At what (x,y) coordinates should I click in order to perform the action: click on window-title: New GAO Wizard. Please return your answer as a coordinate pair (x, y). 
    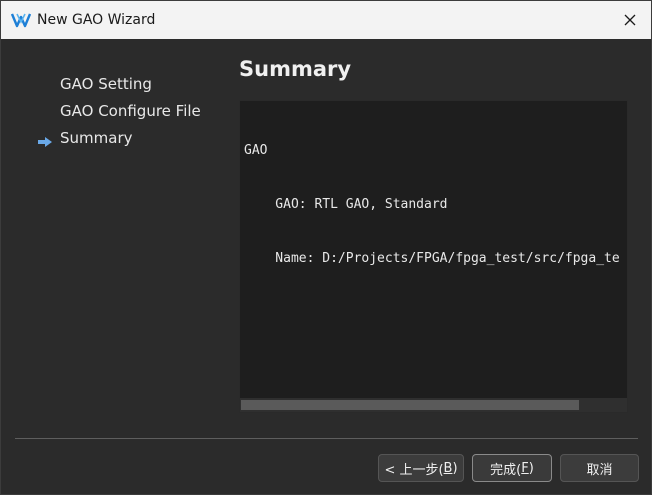
    Looking at the image, I should click on (96, 20).